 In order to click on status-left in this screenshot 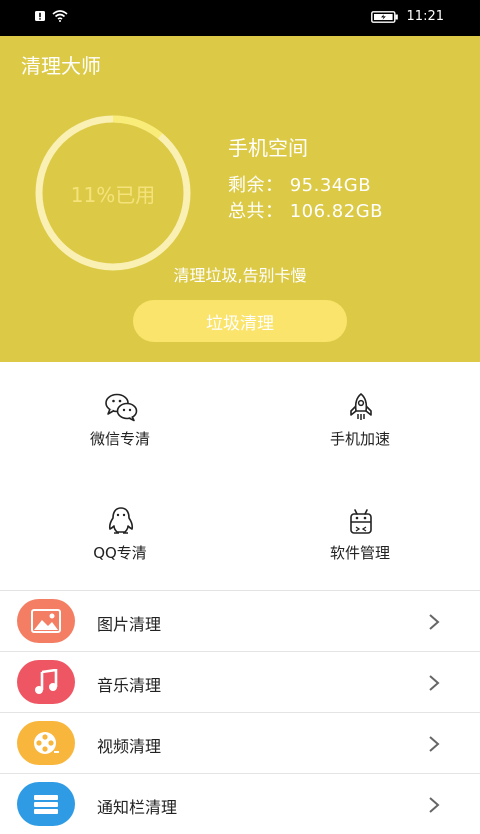, I will do `click(51, 16)`.